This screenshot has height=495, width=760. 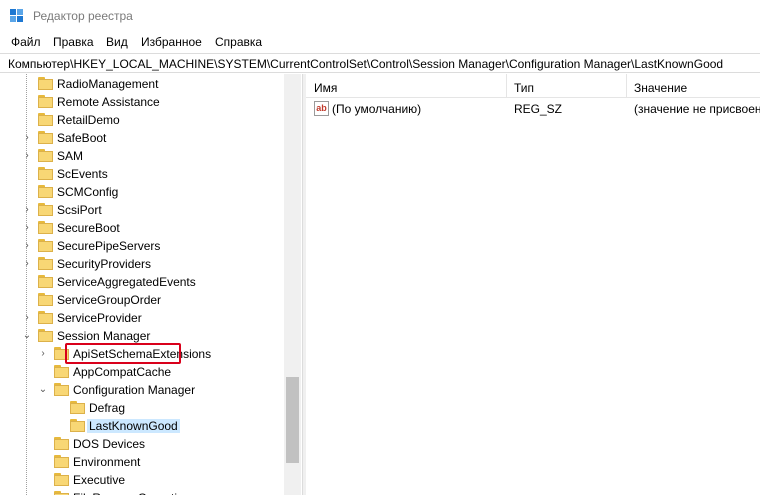 What do you see at coordinates (26, 42) in the screenshot?
I see `menu-file: Файл` at bounding box center [26, 42].